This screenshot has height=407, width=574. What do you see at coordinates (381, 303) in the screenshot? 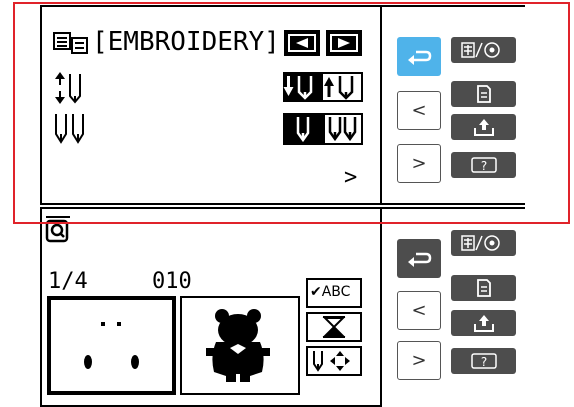
I see `bottom-divider` at bounding box center [381, 303].